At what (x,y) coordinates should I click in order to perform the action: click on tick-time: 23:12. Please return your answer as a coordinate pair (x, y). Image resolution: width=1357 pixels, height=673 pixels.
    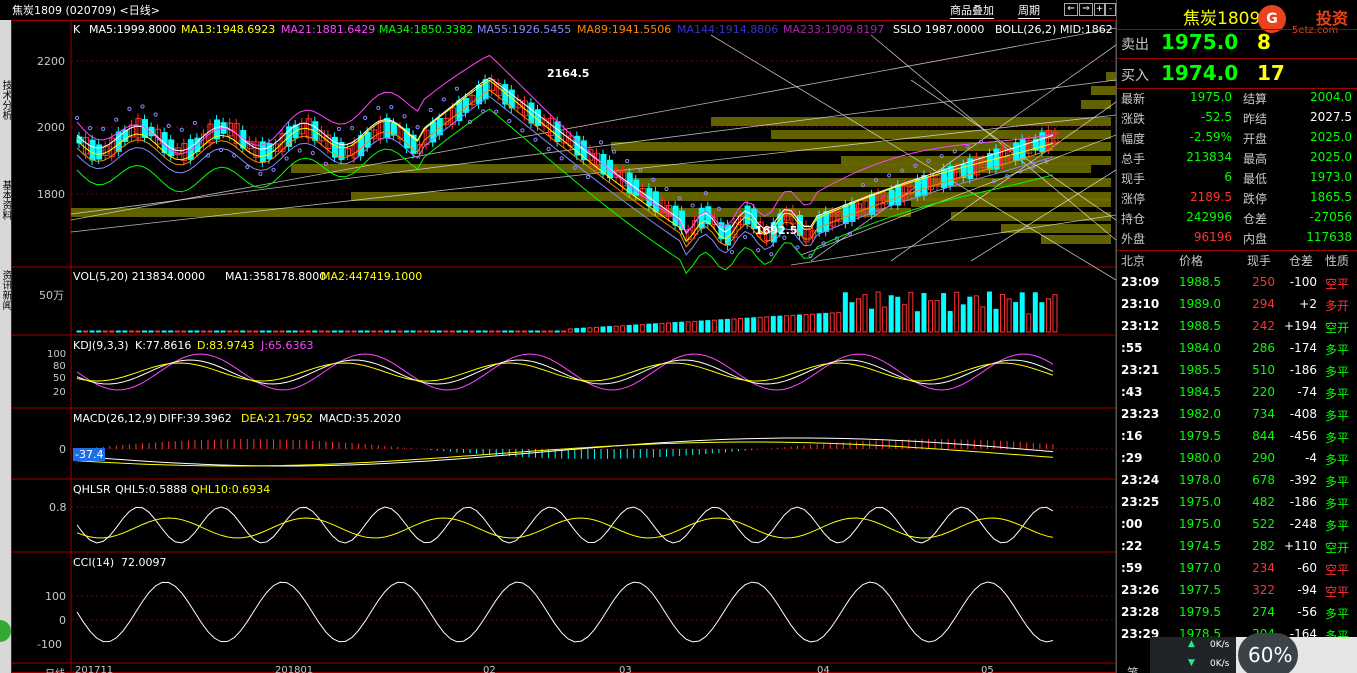
    Looking at the image, I should click on (1140, 326).